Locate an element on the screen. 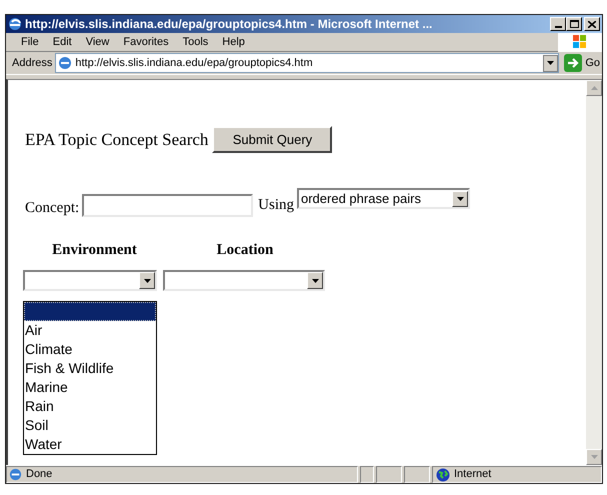  close-button is located at coordinates (592, 24).